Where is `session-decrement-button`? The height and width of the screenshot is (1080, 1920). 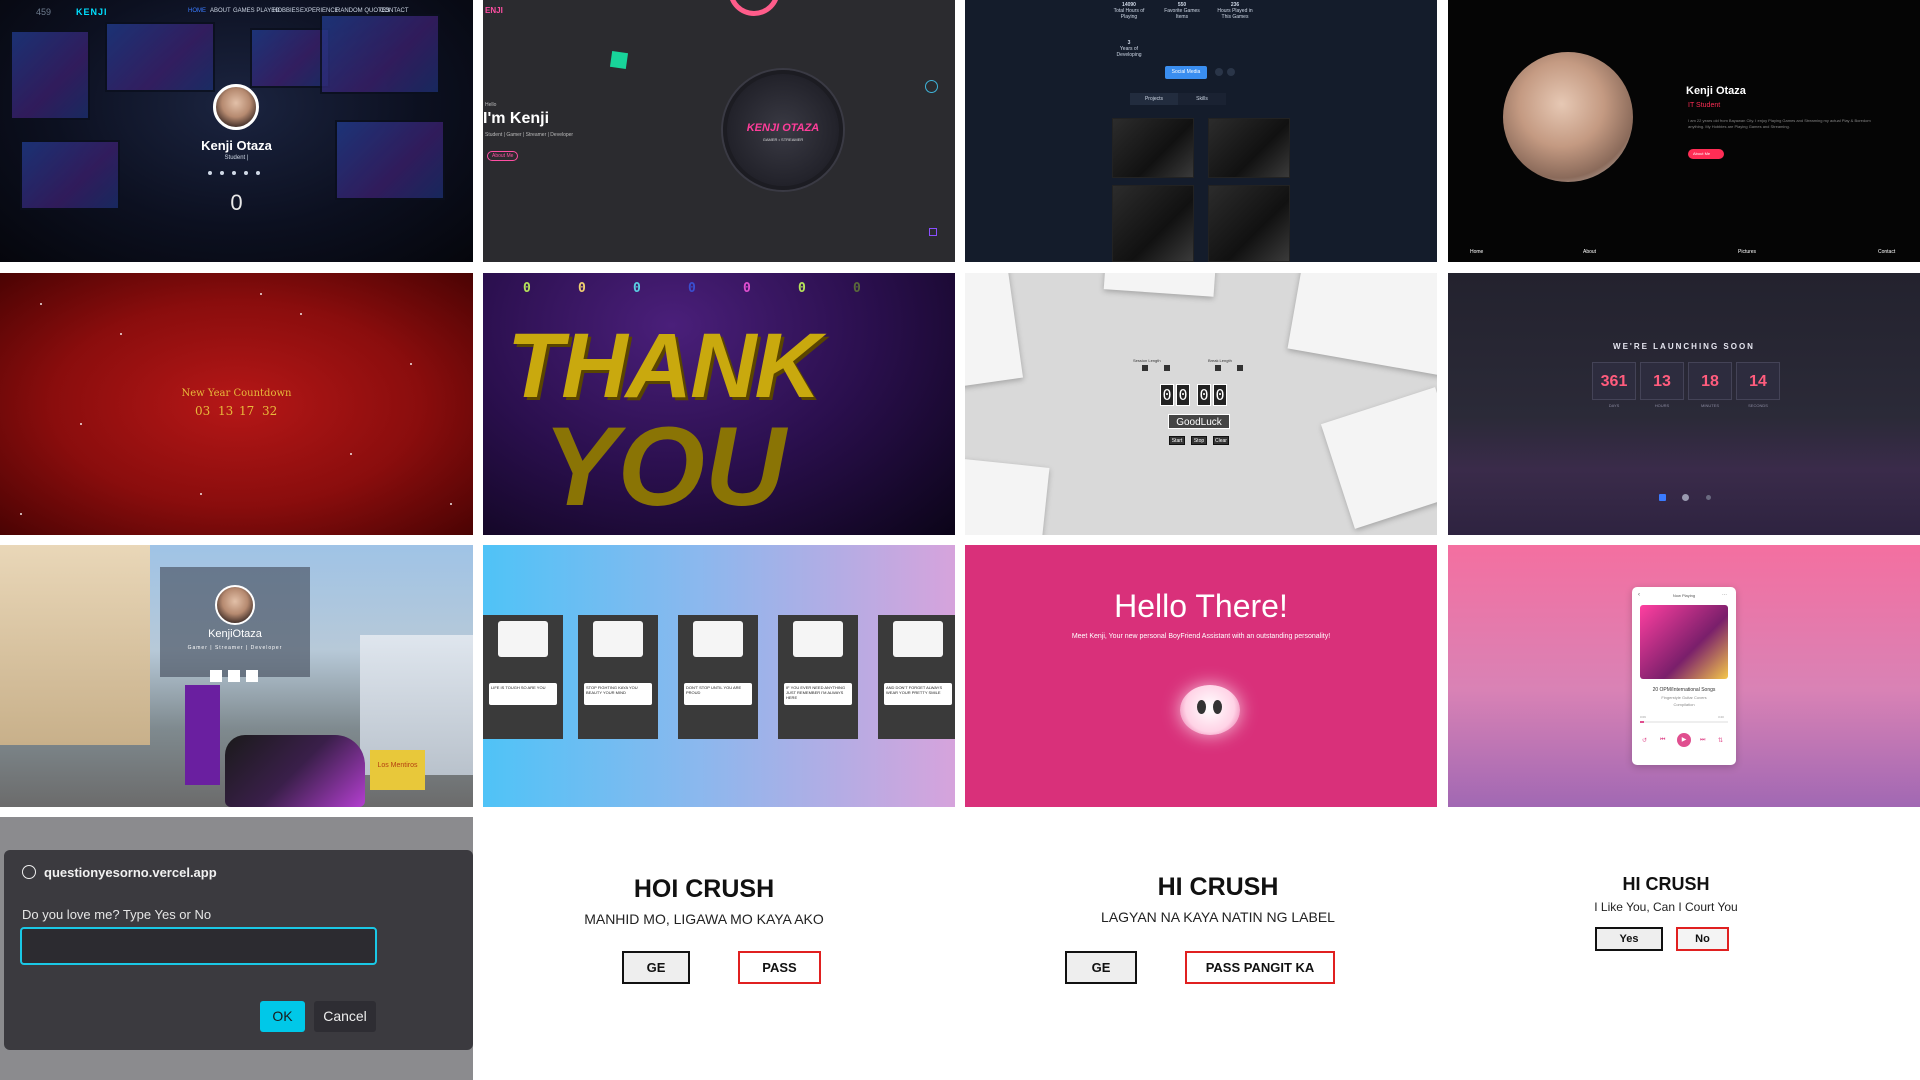 session-decrement-button is located at coordinates (1145, 368).